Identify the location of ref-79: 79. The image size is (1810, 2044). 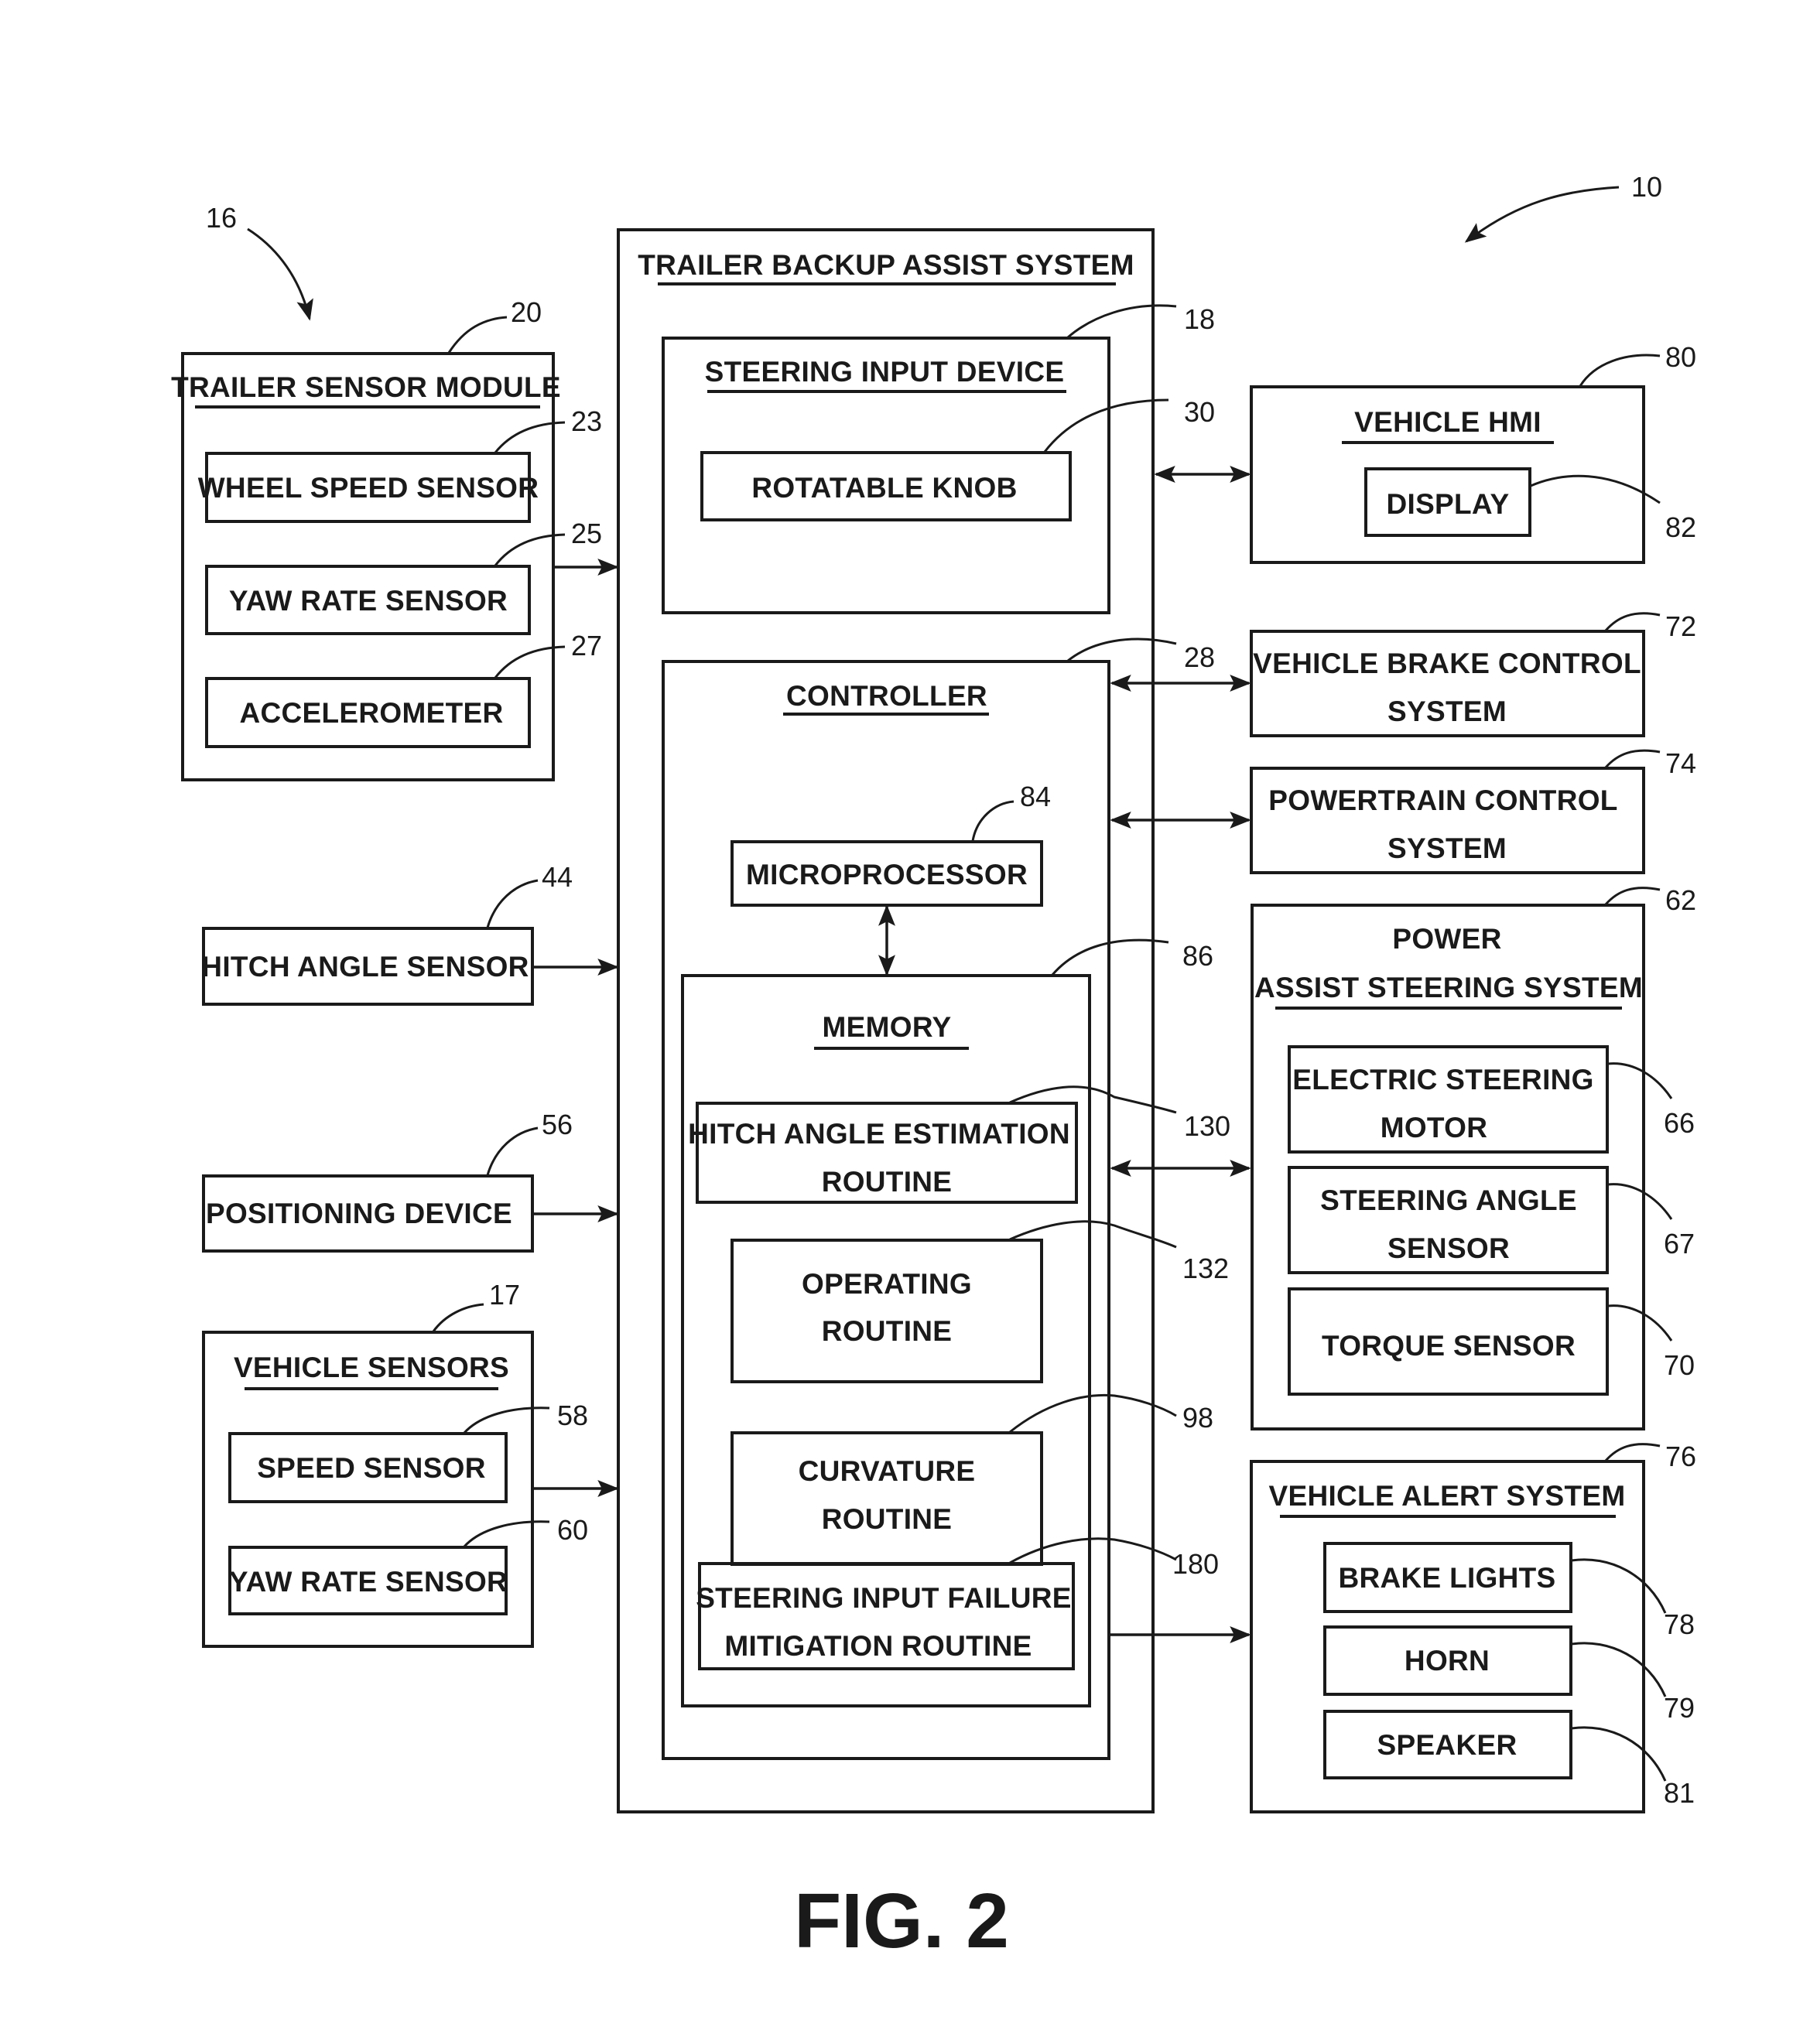
(1679, 1708).